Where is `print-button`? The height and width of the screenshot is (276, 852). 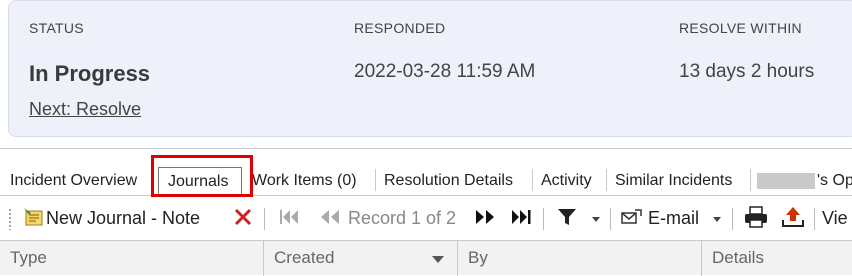
print-button is located at coordinates (756, 218).